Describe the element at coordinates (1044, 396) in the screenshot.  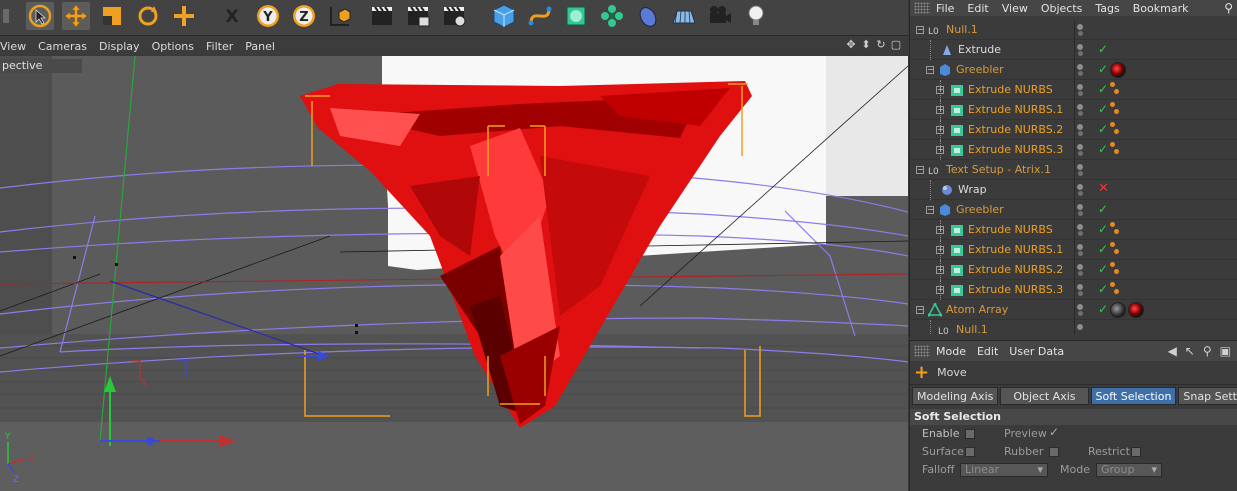
I see `tab-object-axis: Object Axis` at that location.